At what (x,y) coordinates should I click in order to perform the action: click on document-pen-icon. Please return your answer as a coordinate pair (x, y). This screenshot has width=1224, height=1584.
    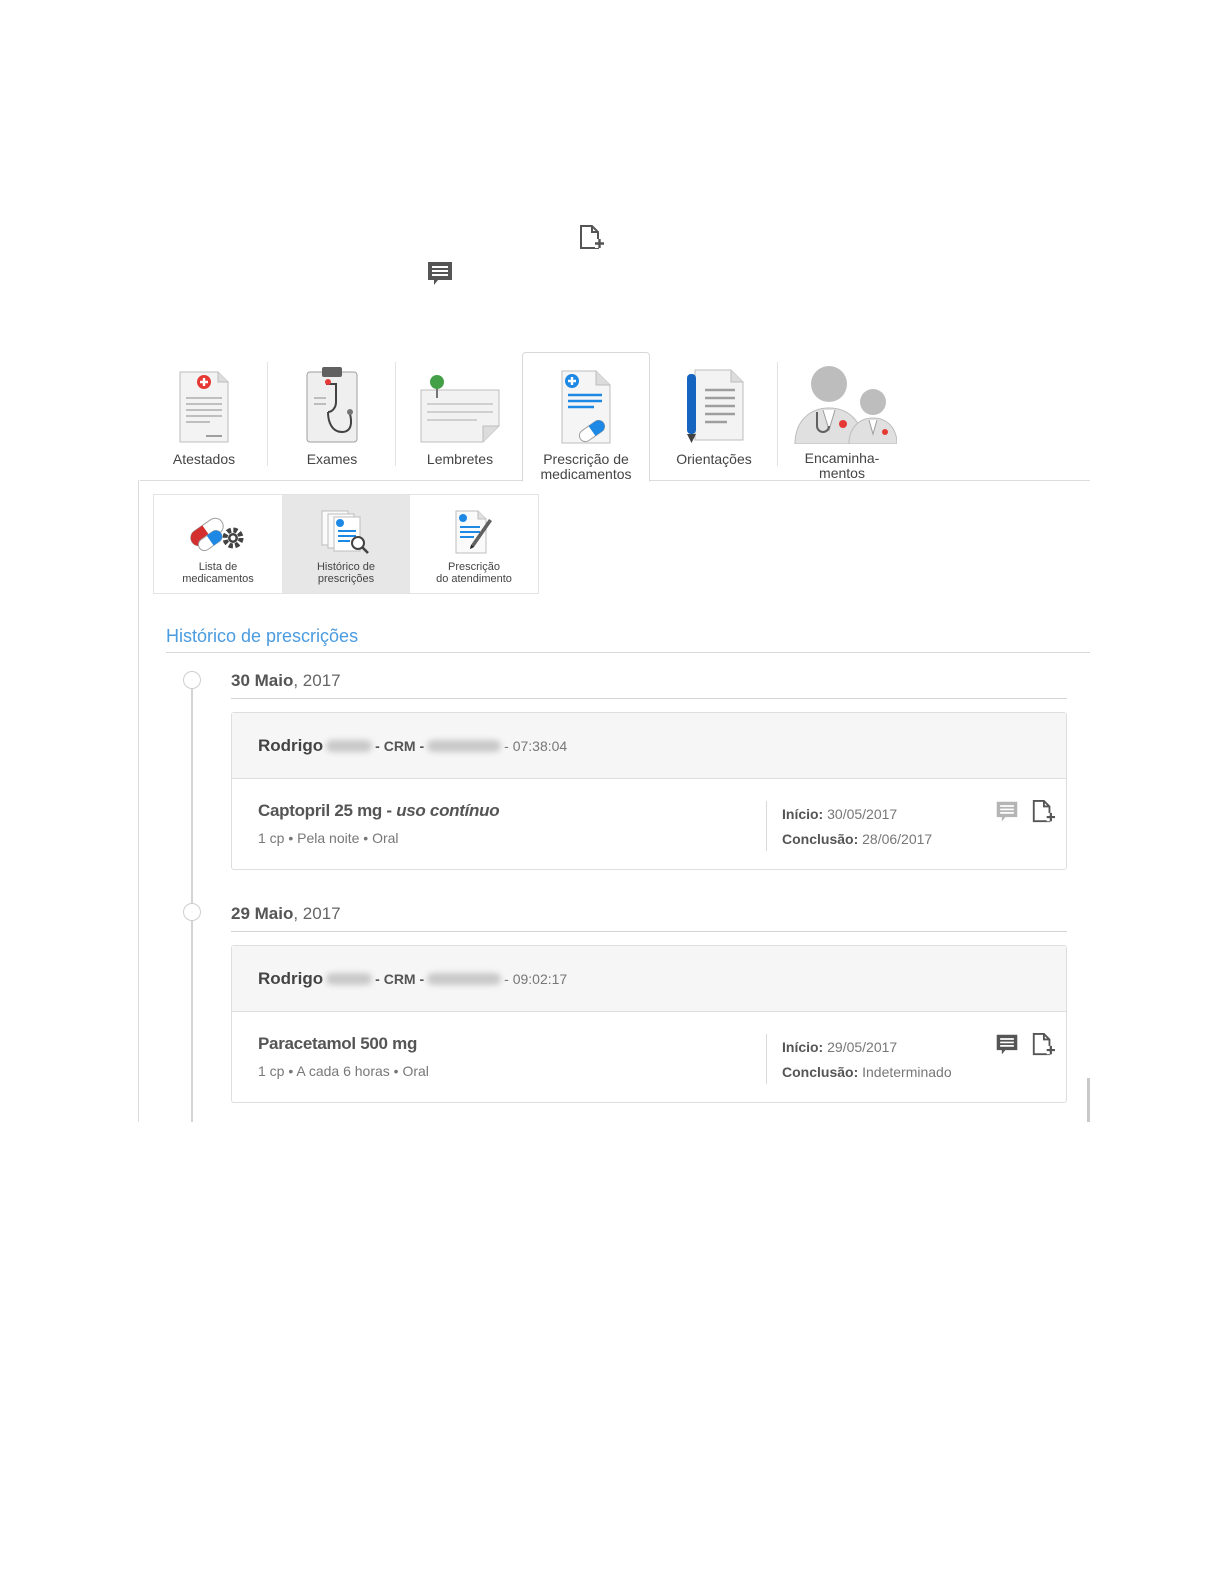
    Looking at the image, I should click on (714, 405).